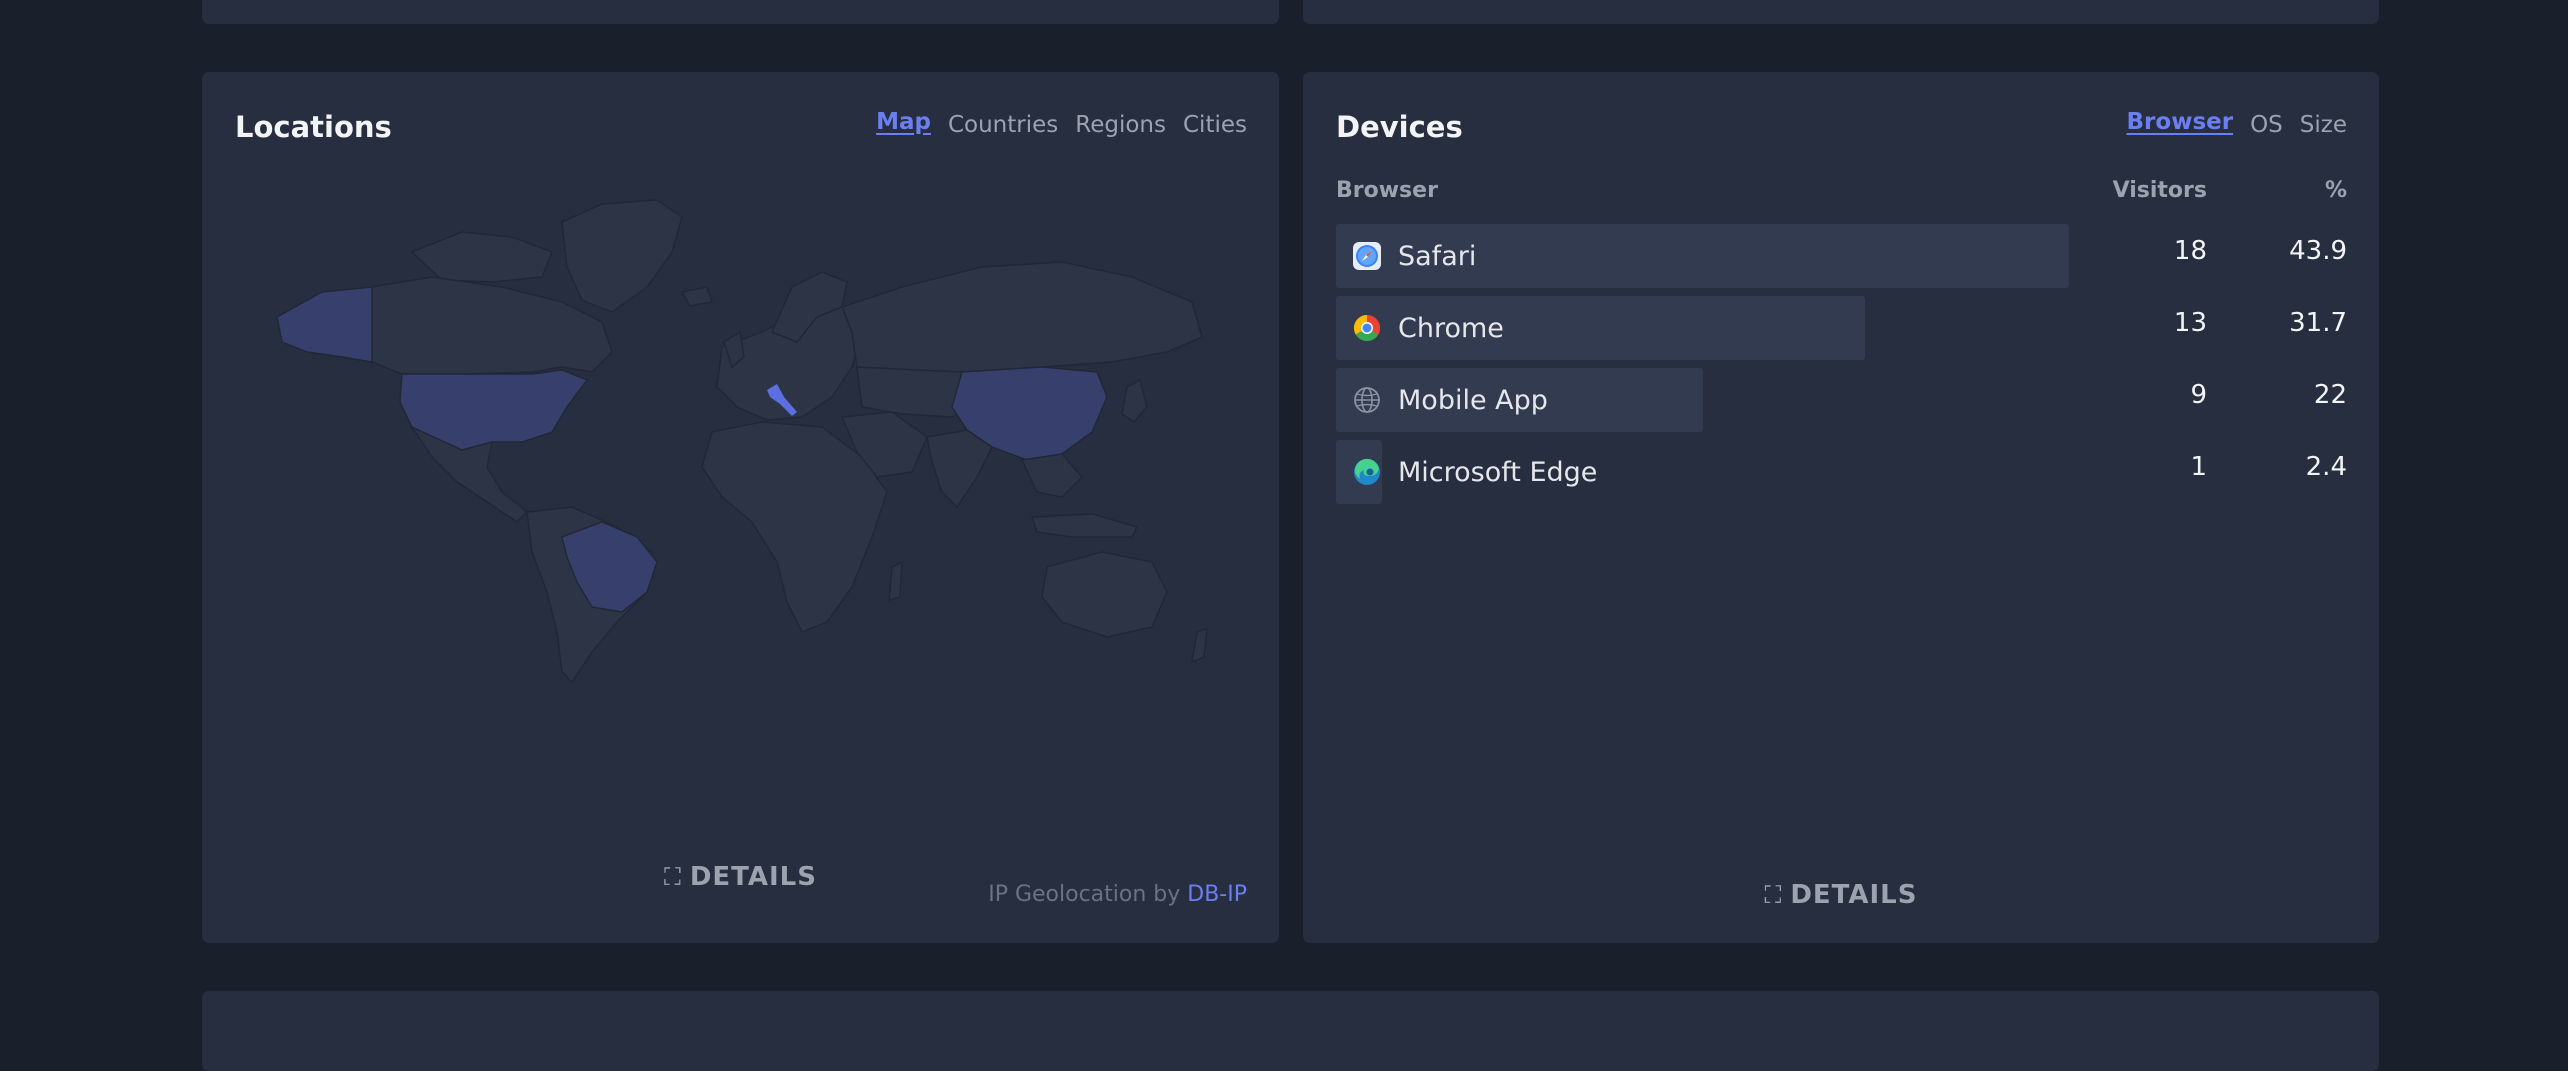 Image resolution: width=2568 pixels, height=1071 pixels. I want to click on map-iceland, so click(696, 296).